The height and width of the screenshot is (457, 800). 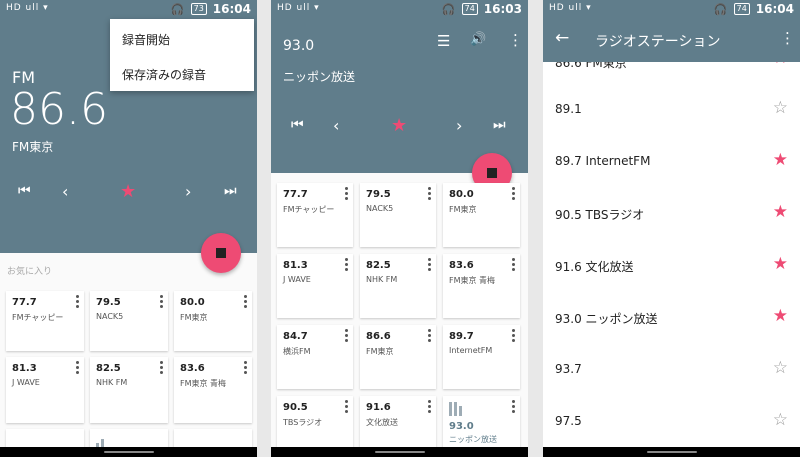 I want to click on page-title: ラジオステーション, so click(x=658, y=42).